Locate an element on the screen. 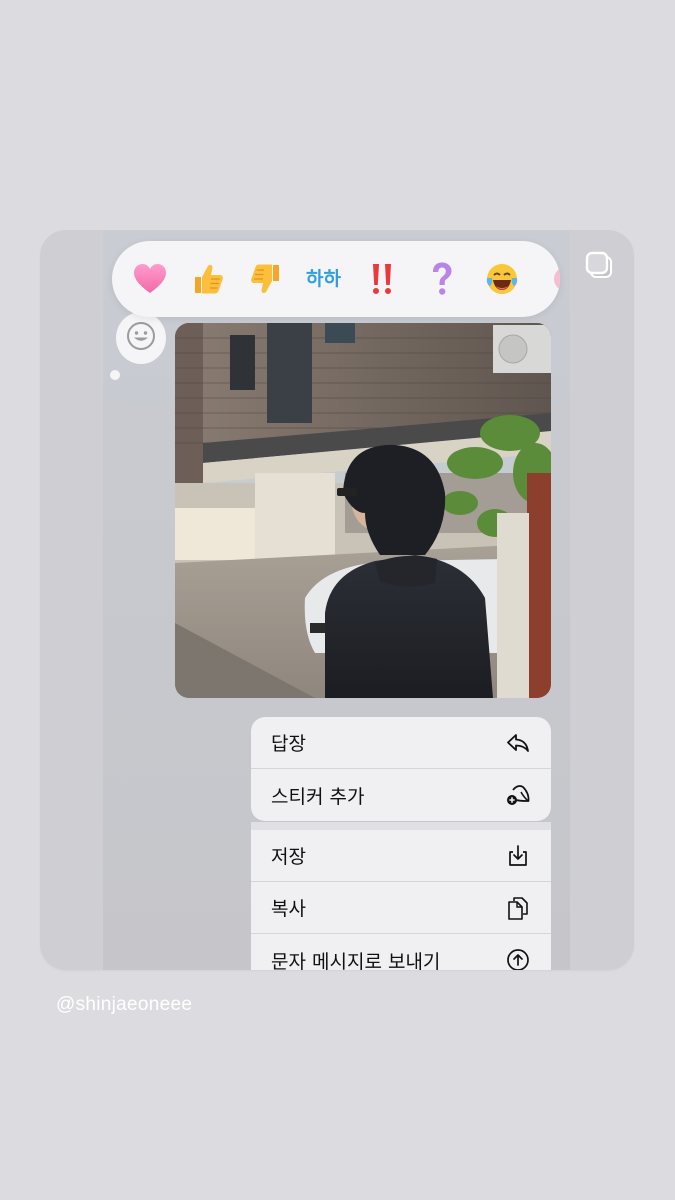  double-exclamation-icon is located at coordinates (382, 279).